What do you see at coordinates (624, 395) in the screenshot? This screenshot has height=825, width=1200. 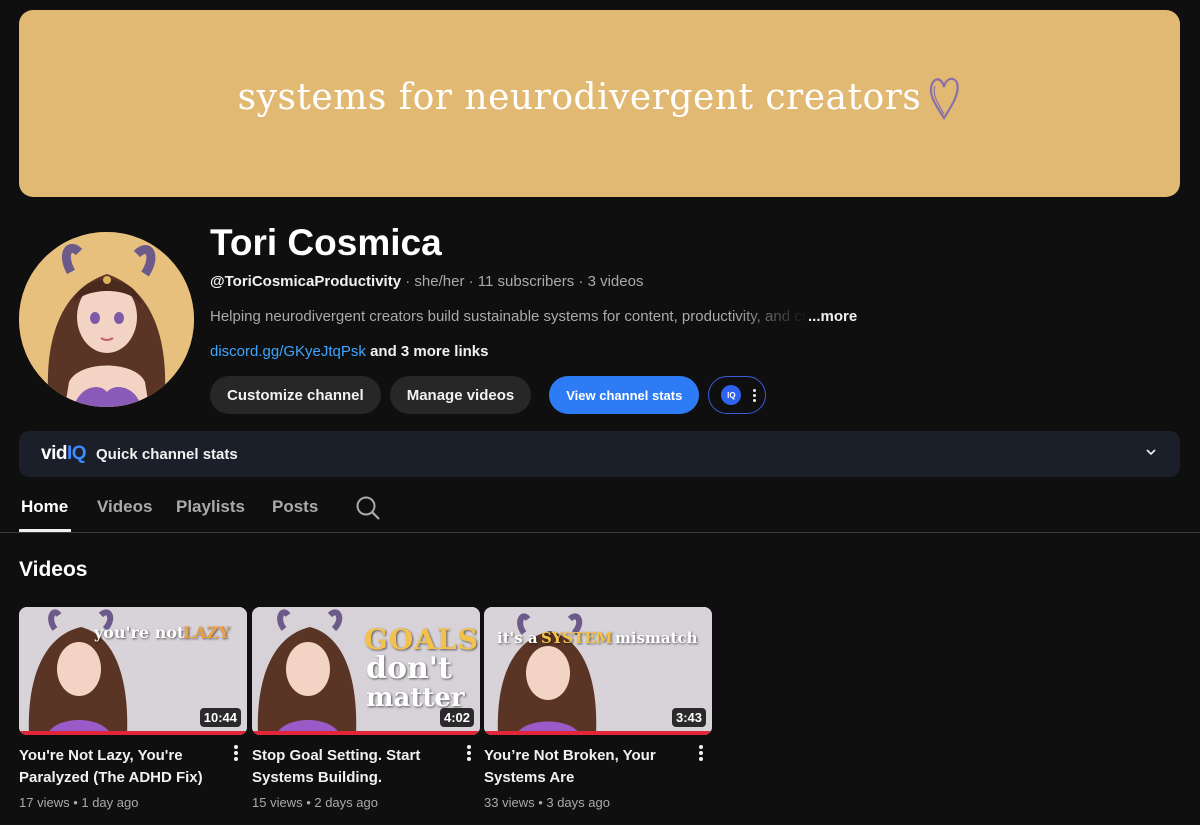 I see `view-channel-stats-button: View channel stats` at bounding box center [624, 395].